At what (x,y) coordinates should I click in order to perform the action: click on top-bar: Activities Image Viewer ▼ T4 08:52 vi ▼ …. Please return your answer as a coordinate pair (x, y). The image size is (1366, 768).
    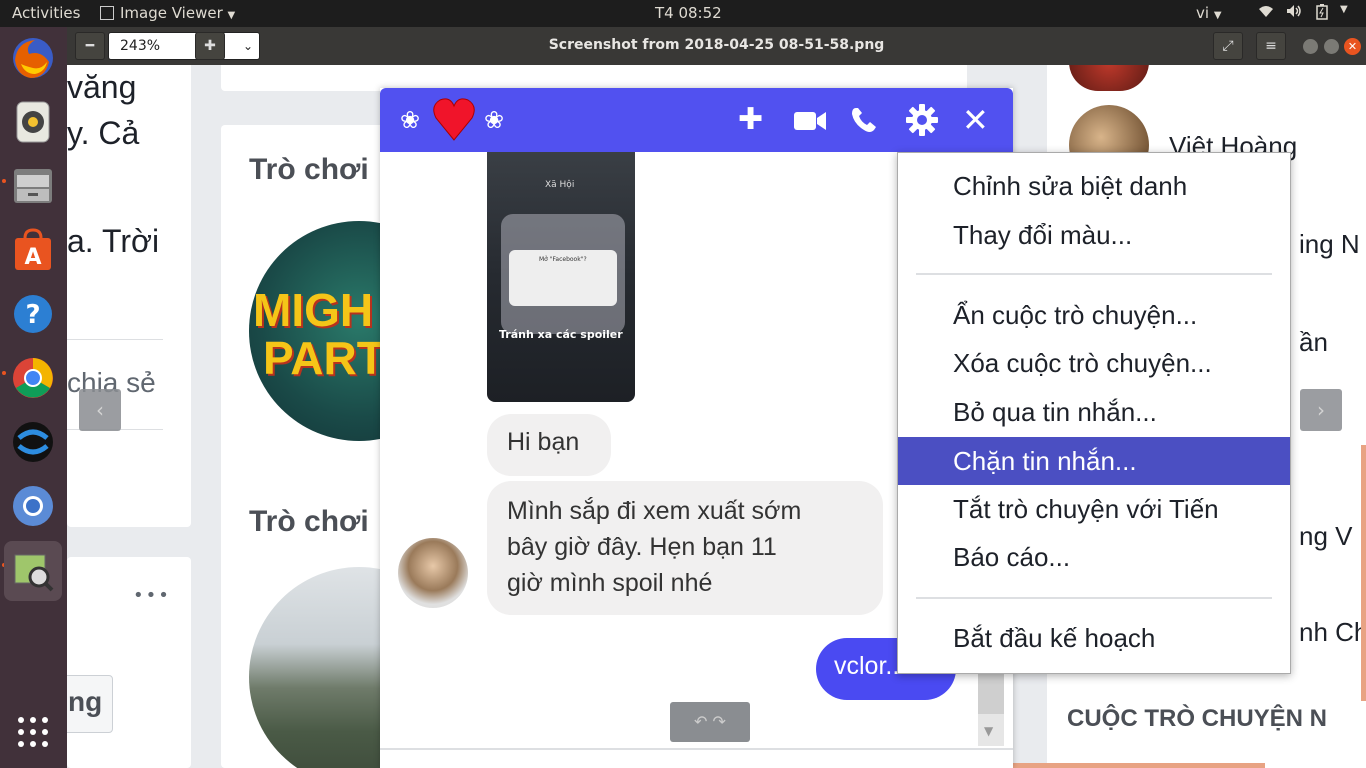
    Looking at the image, I should click on (683, 13).